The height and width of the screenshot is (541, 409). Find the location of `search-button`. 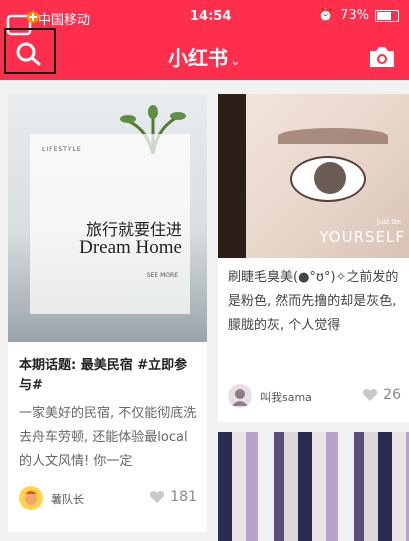

search-button is located at coordinates (30, 51).